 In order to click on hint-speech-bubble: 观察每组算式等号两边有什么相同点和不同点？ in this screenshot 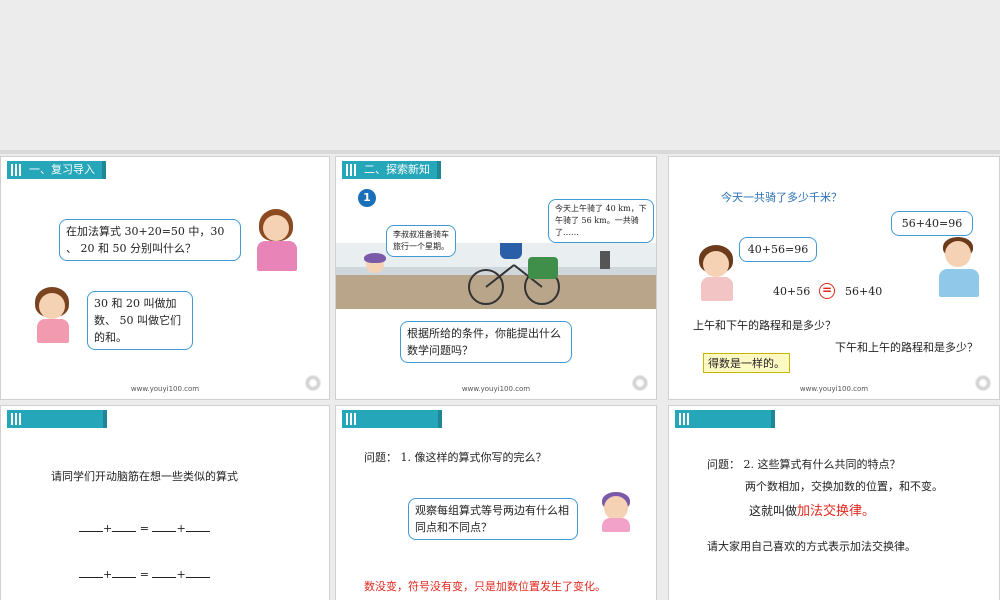, I will do `click(493, 519)`.